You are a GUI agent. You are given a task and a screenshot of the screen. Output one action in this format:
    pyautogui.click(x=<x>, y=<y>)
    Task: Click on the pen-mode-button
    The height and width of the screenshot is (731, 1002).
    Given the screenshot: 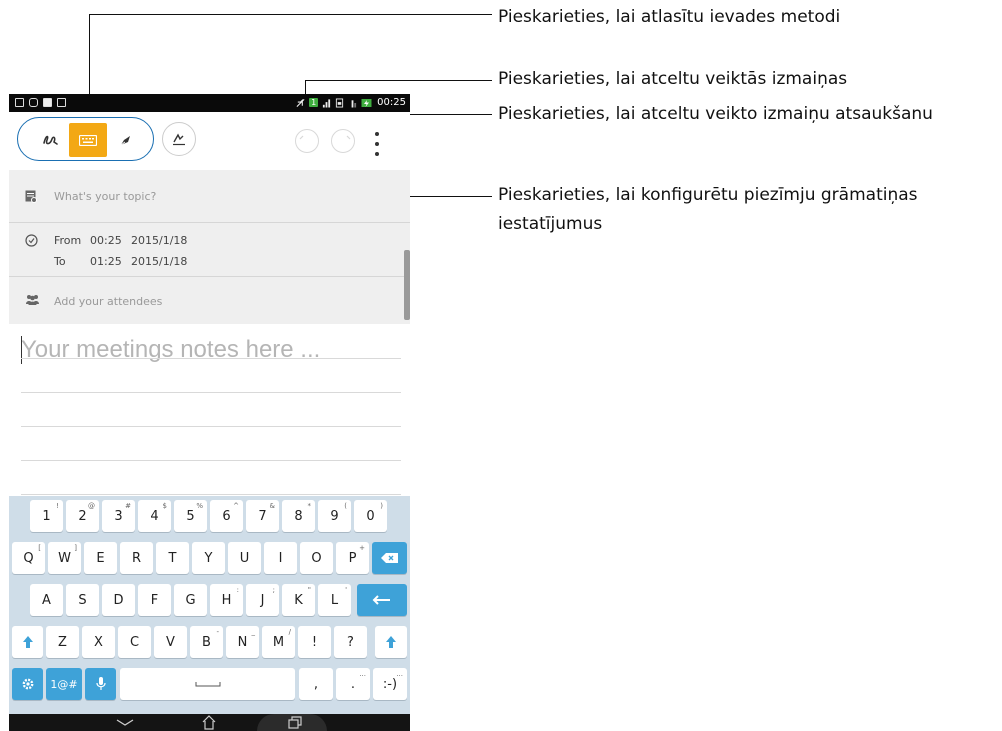 What is the action you would take?
    pyautogui.click(x=126, y=140)
    